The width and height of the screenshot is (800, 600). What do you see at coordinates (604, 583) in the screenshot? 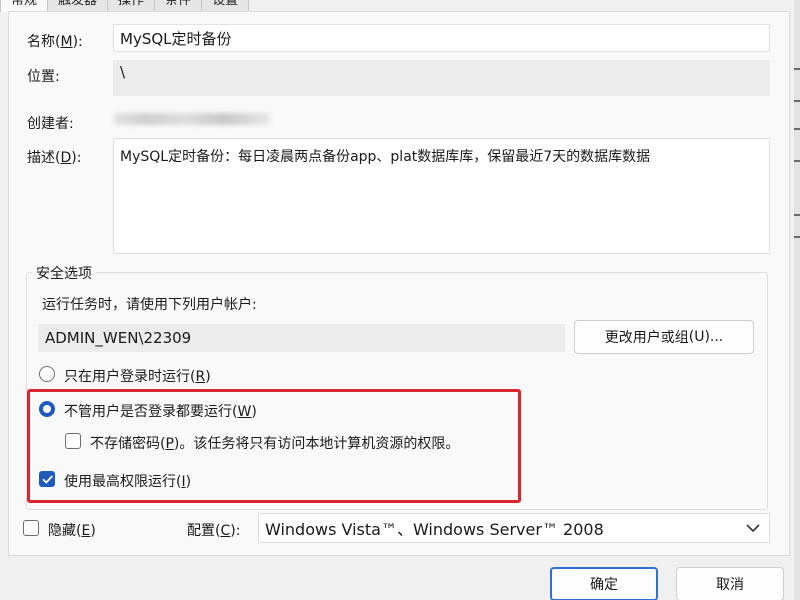
I see `ok-button: 确定` at bounding box center [604, 583].